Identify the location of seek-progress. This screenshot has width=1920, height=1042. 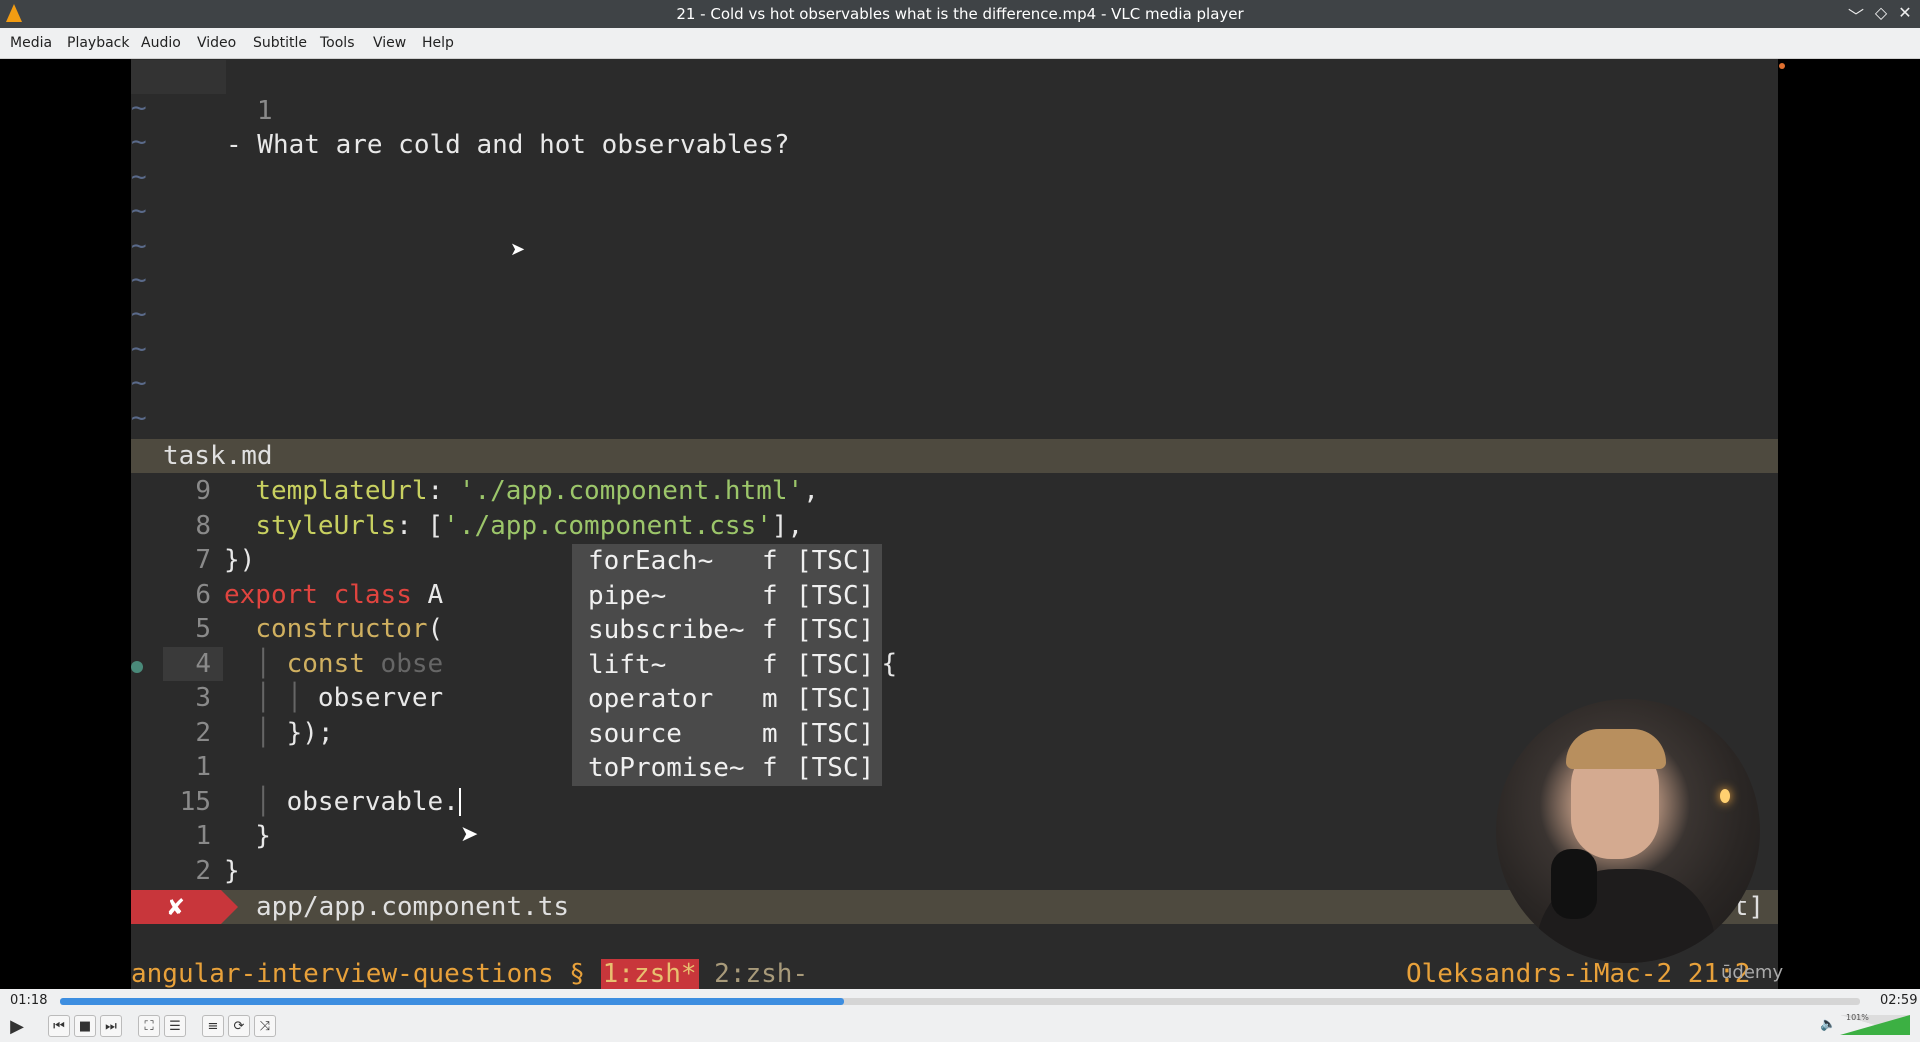
(452, 1001).